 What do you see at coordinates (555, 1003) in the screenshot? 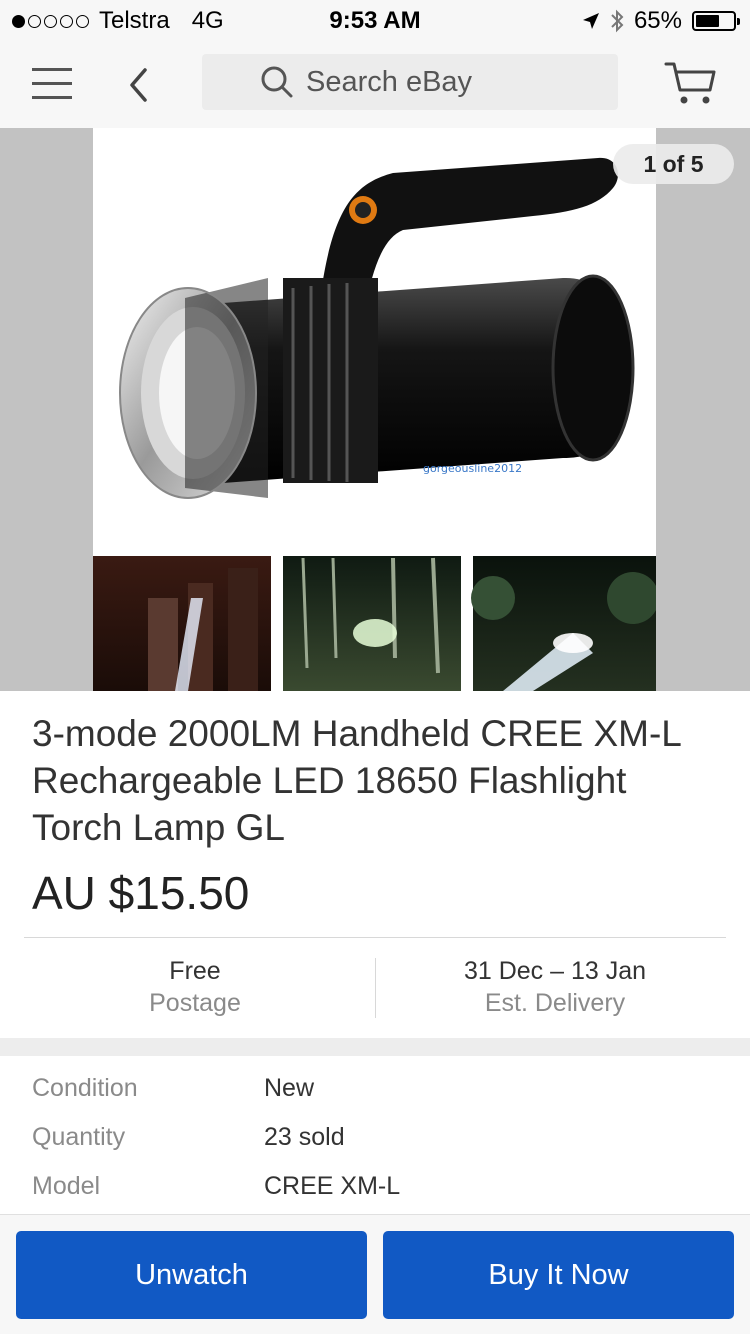
I see `delivery-secondary: Est. Delivery` at bounding box center [555, 1003].